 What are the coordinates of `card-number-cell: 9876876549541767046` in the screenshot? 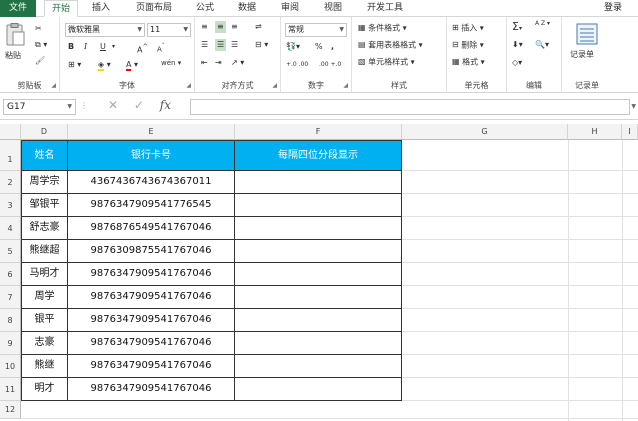 It's located at (151, 228).